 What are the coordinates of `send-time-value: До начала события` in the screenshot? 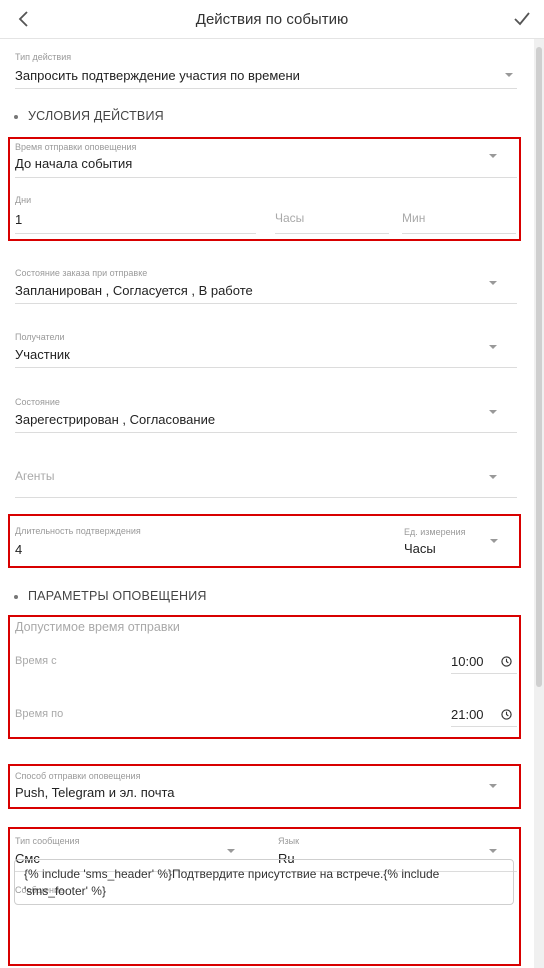 It's located at (74, 163).